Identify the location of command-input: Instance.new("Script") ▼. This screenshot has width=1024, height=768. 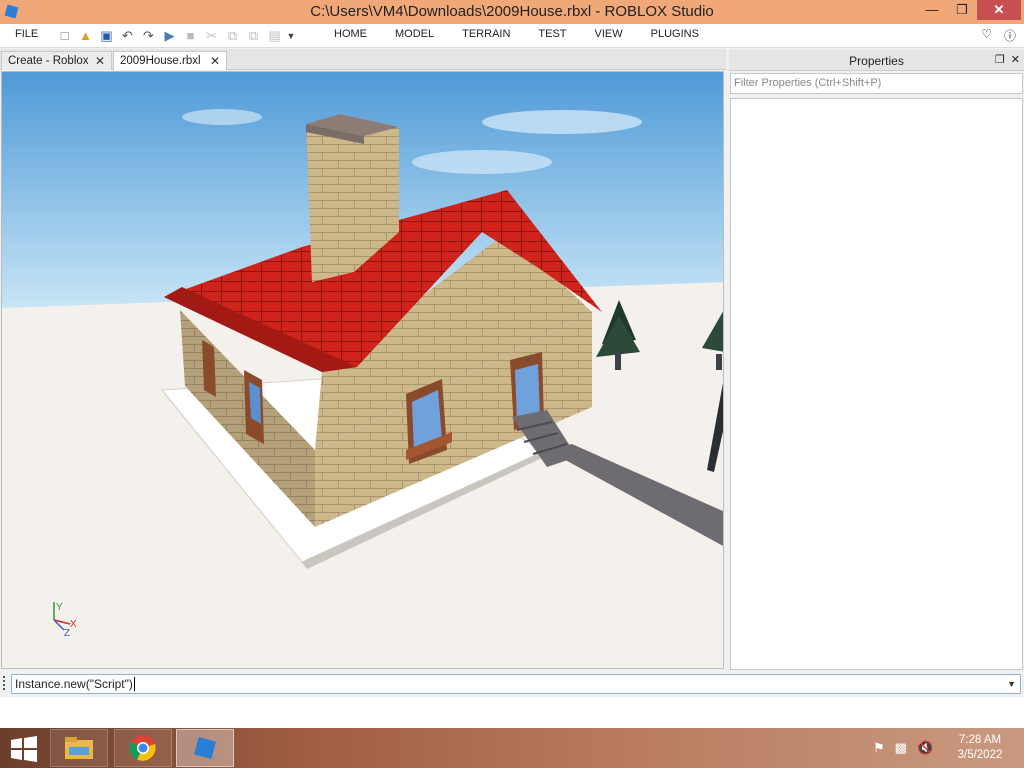
(516, 684).